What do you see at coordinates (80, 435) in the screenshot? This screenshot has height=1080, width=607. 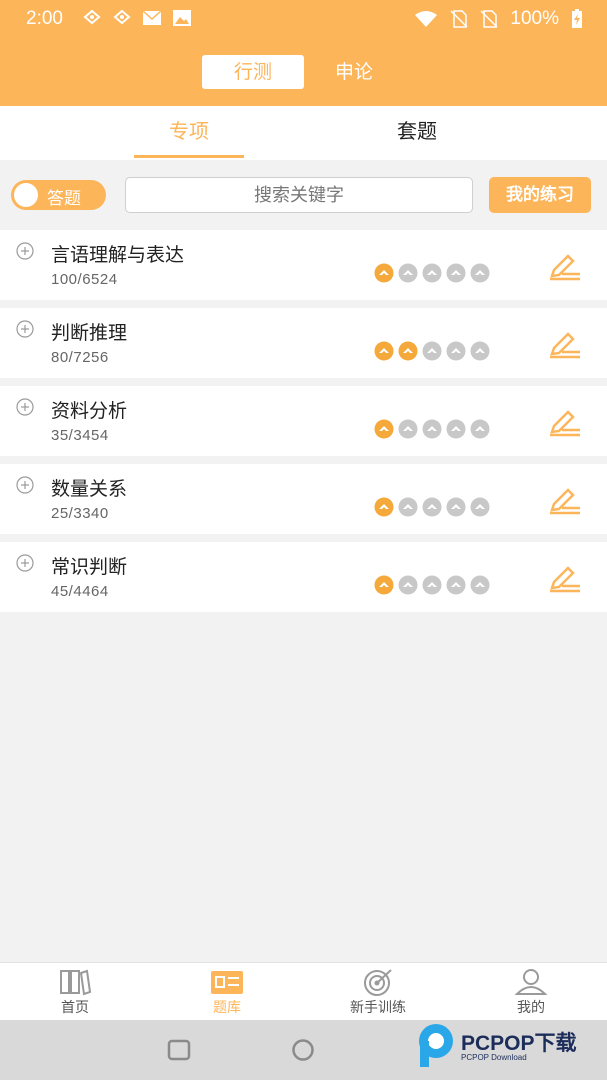 I see `category-progress: 35/3454` at bounding box center [80, 435].